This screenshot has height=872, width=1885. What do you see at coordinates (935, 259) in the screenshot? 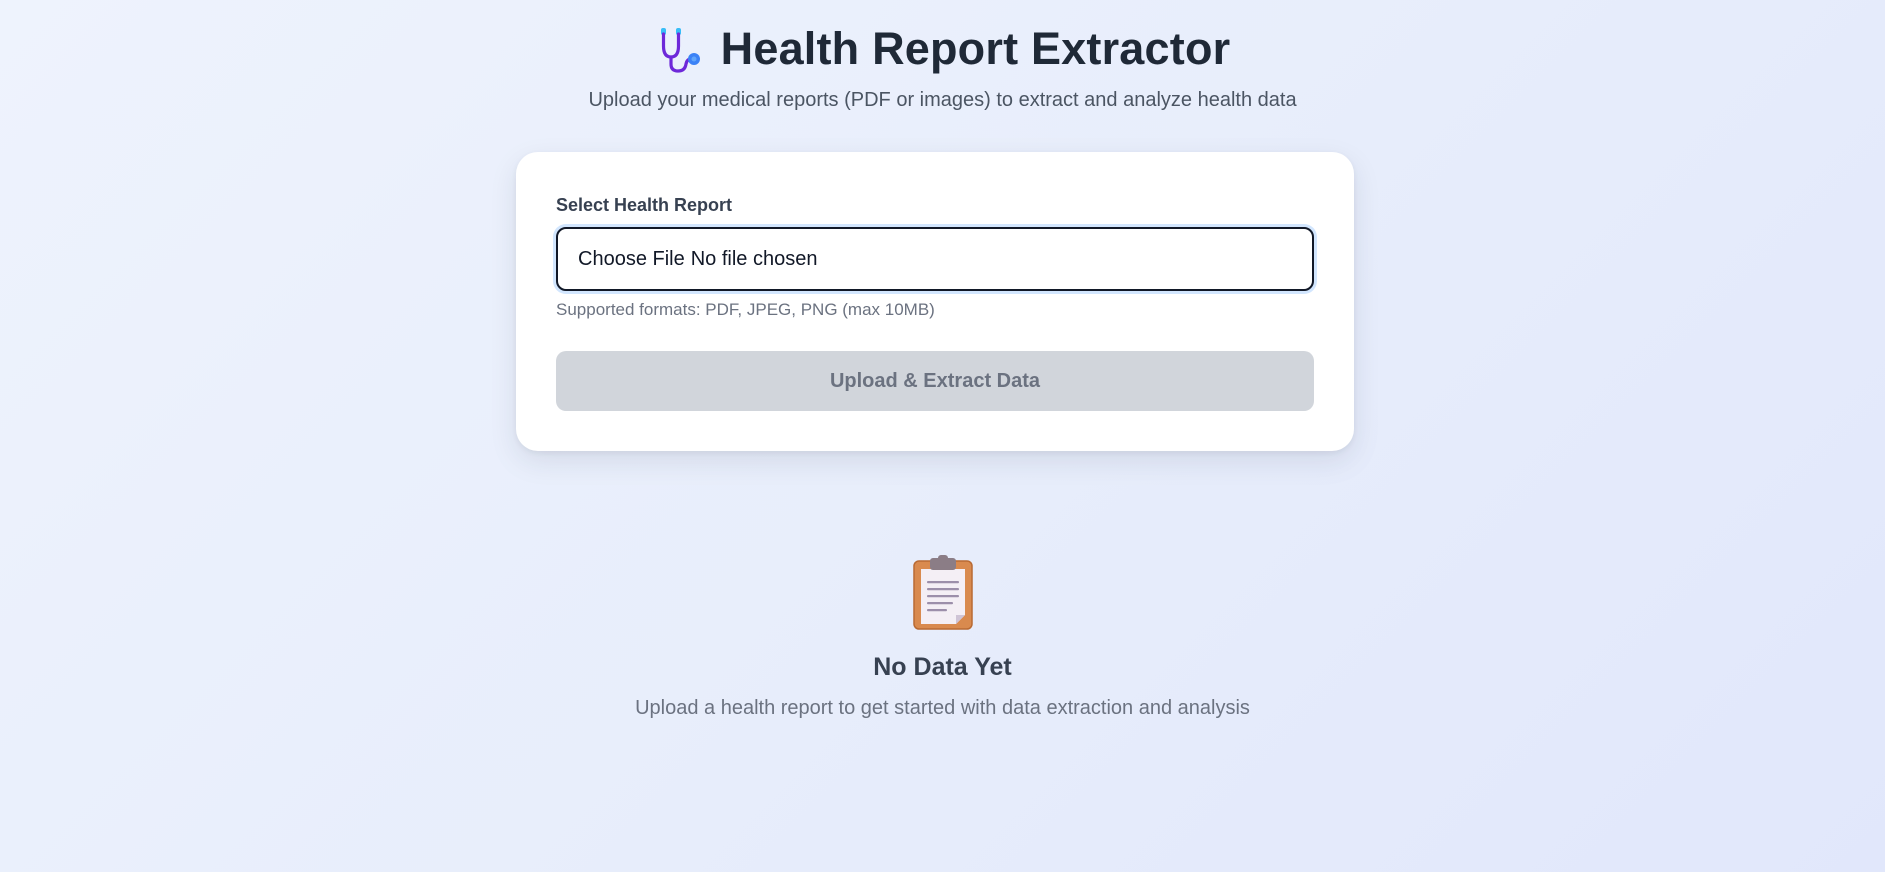
I see `file-input: Choose File No file chosen` at bounding box center [935, 259].